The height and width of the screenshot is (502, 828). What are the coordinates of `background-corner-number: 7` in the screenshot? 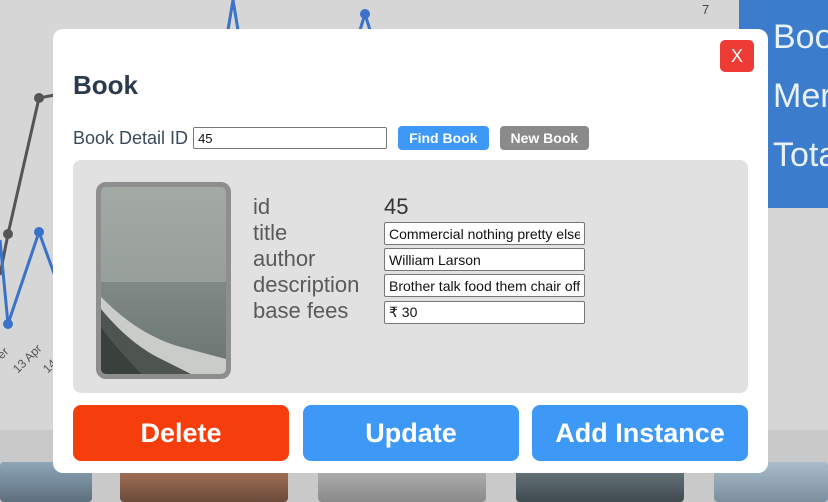 It's located at (706, 9).